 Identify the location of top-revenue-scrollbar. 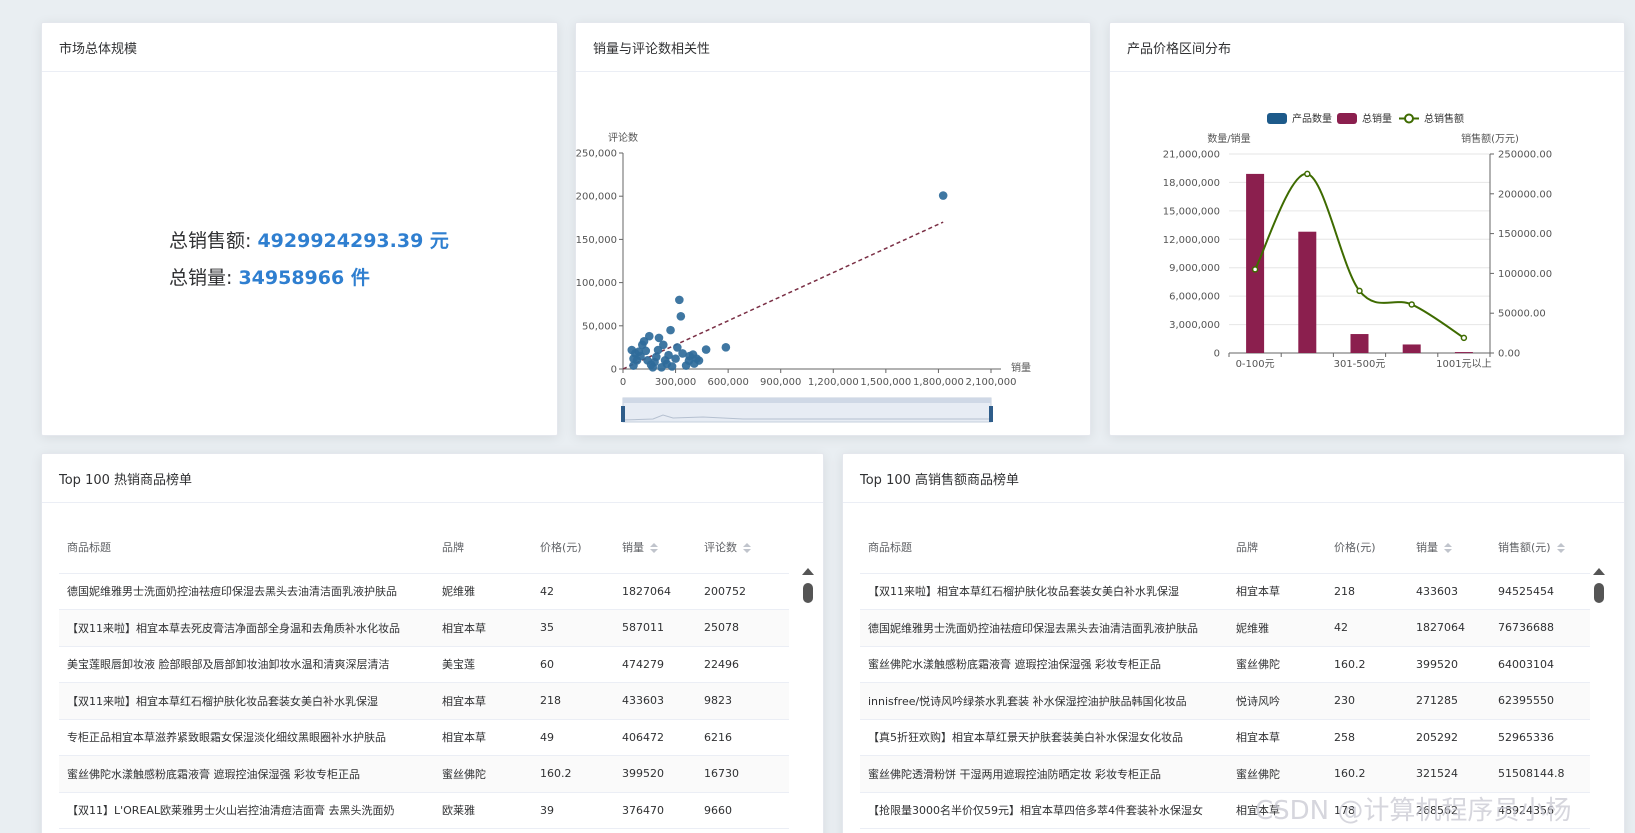
(1599, 700).